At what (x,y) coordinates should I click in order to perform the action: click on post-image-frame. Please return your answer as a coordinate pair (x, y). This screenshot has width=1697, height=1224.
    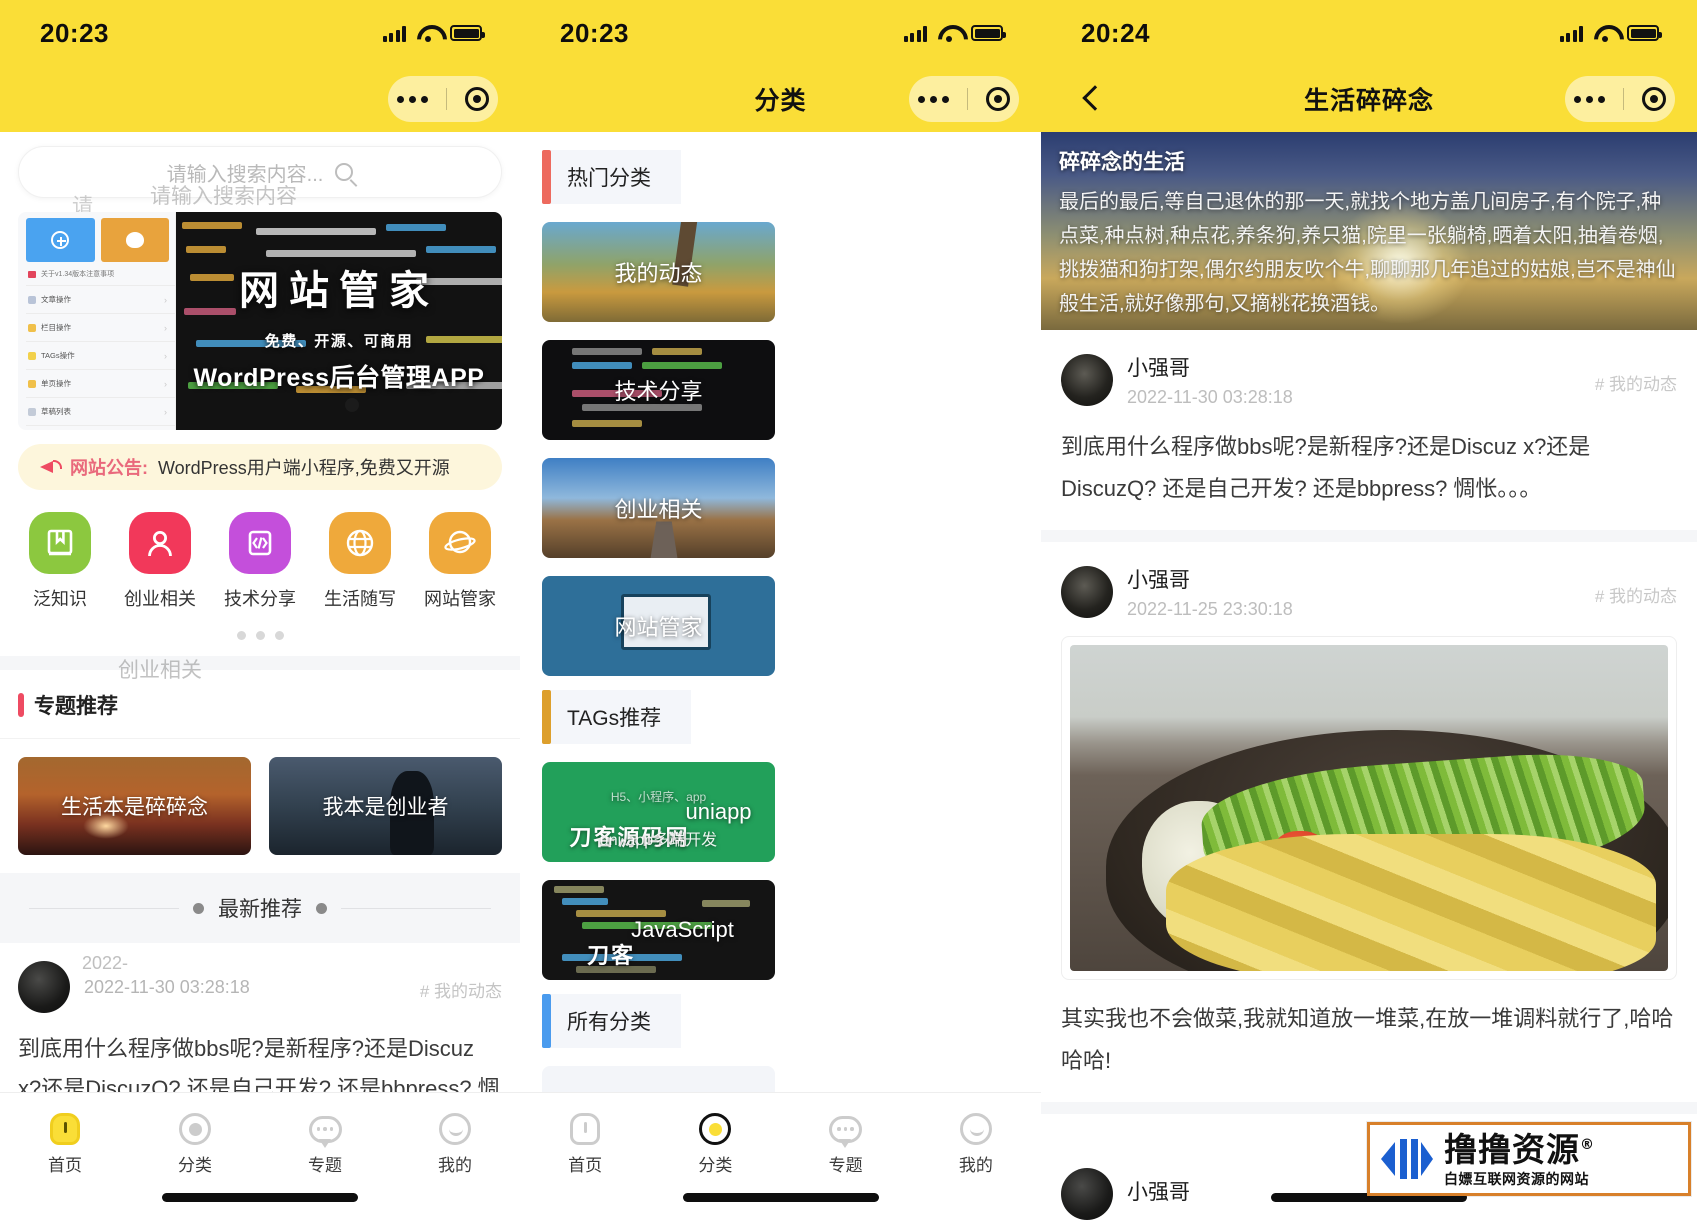
    Looking at the image, I should click on (1369, 808).